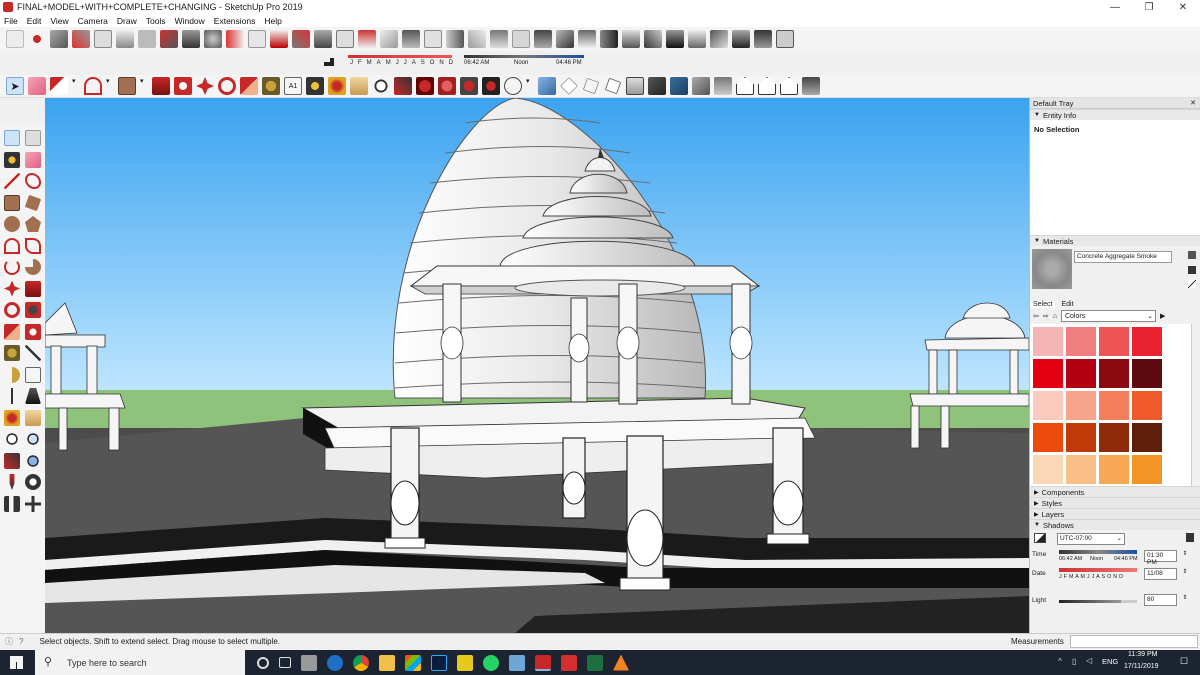 Image resolution: width=1200 pixels, height=675 pixels. Describe the element at coordinates (1192, 255) in the screenshot. I see `material-display-icon` at that location.